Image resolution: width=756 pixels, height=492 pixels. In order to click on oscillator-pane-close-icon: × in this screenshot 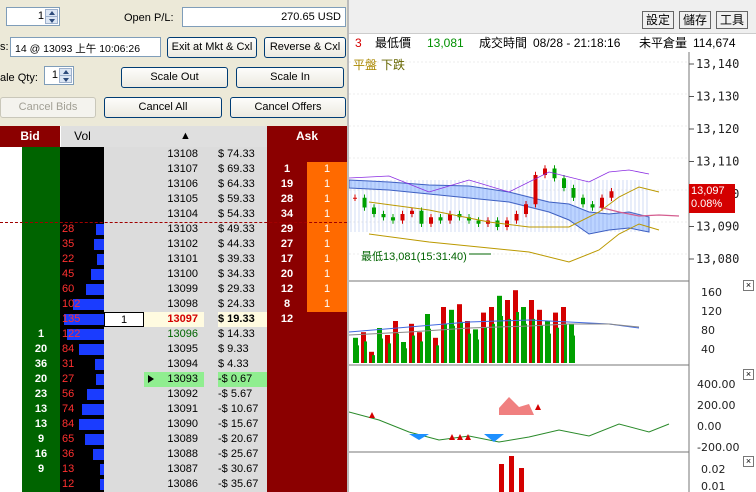, I will do `click(748, 374)`.